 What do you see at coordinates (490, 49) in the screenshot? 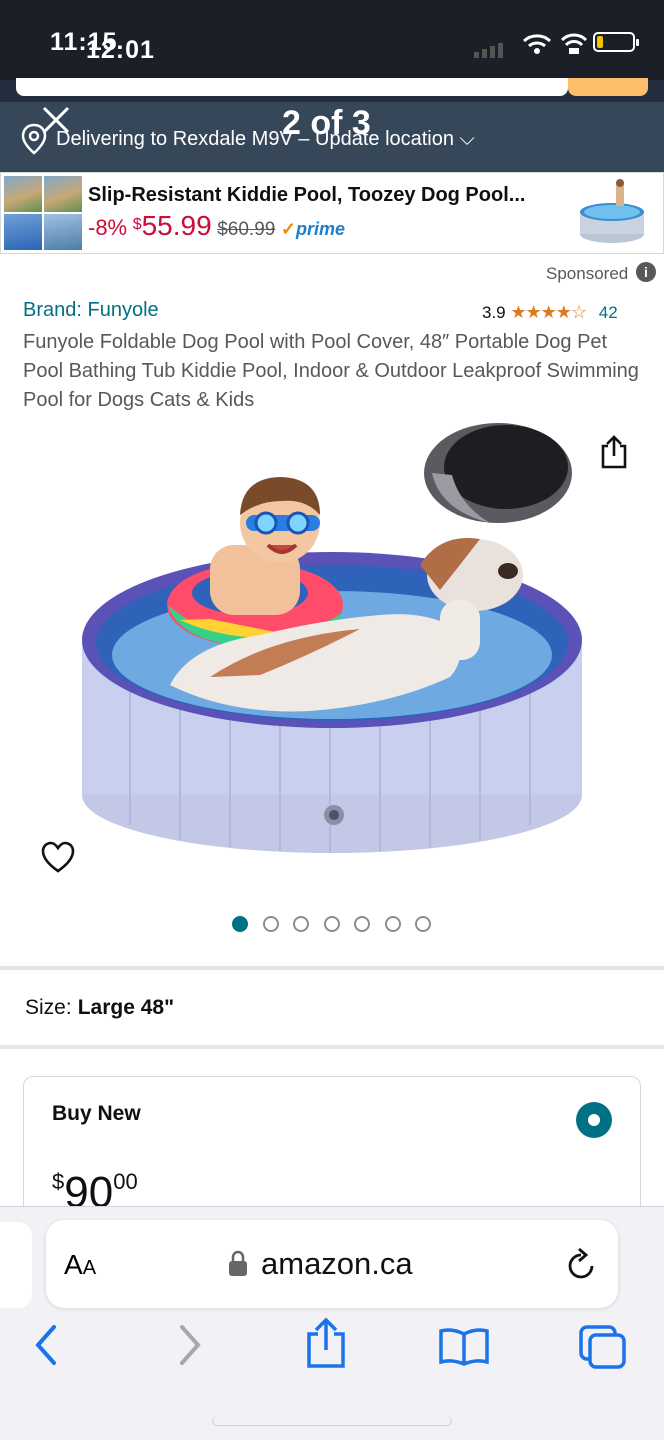
I see `signal-icon` at bounding box center [490, 49].